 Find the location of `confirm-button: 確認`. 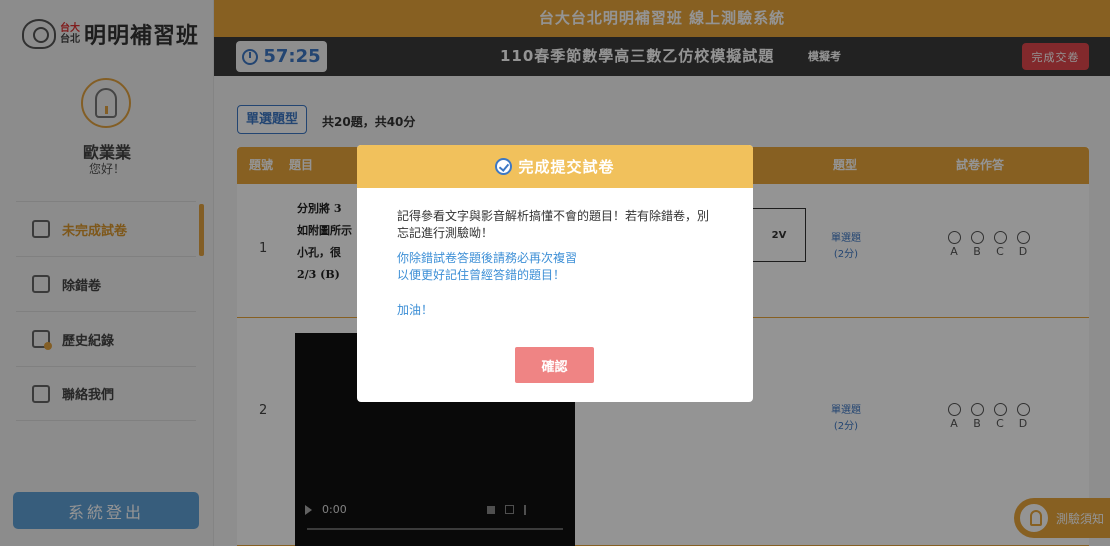

confirm-button: 確認 is located at coordinates (554, 365).